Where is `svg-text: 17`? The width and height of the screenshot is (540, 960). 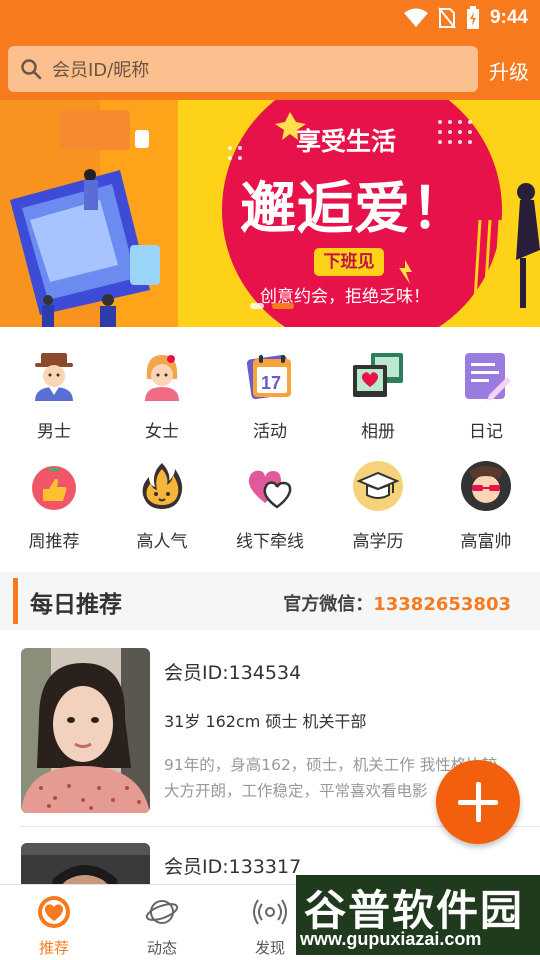 svg-text: 17 is located at coordinates (271, 383).